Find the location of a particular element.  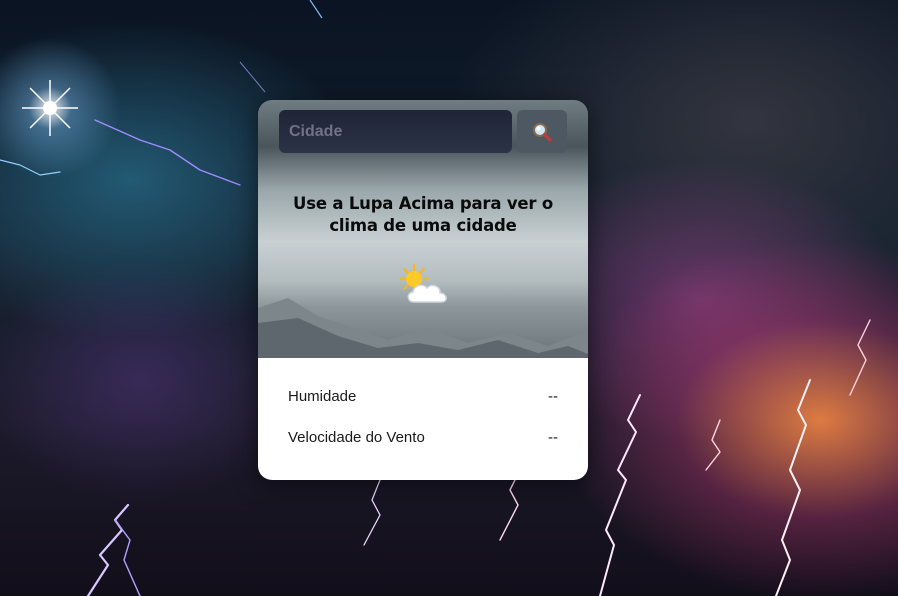

weather-details: Humidade -- Velocidade do Vento -- is located at coordinates (423, 419).